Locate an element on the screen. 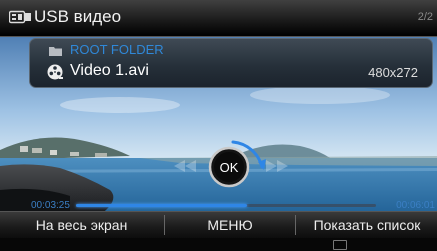 The image size is (437, 251). elapsed-time: 00:03:25 is located at coordinates (50, 205).